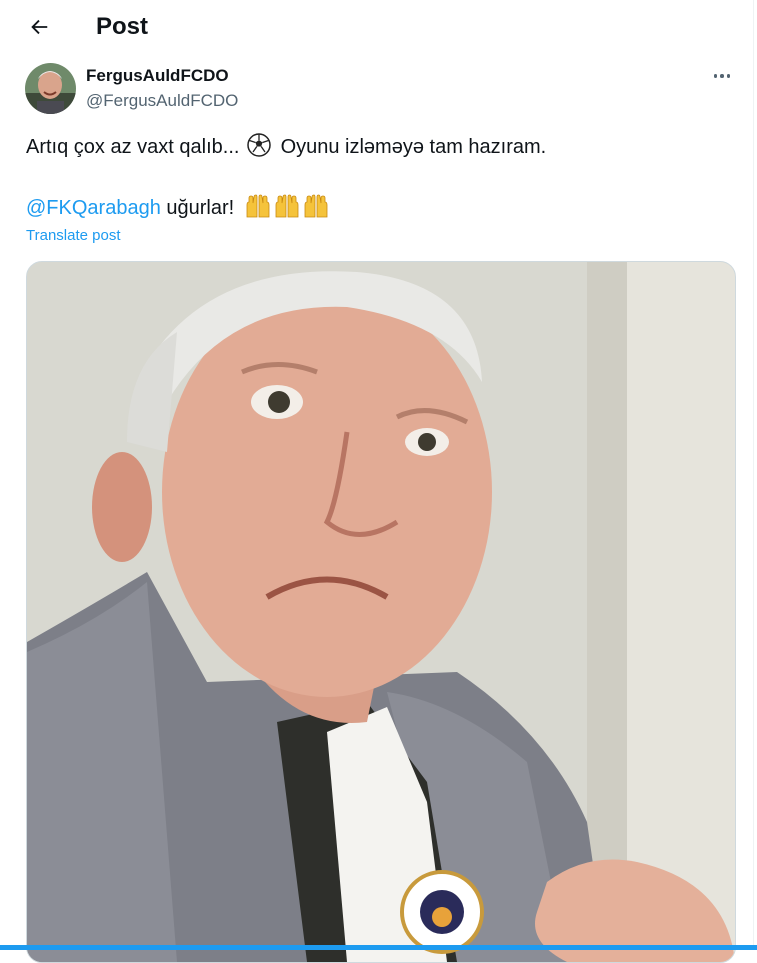 The image size is (757, 963). What do you see at coordinates (197, 208) in the screenshot?
I see `post-text-part: uğurlar!` at bounding box center [197, 208].